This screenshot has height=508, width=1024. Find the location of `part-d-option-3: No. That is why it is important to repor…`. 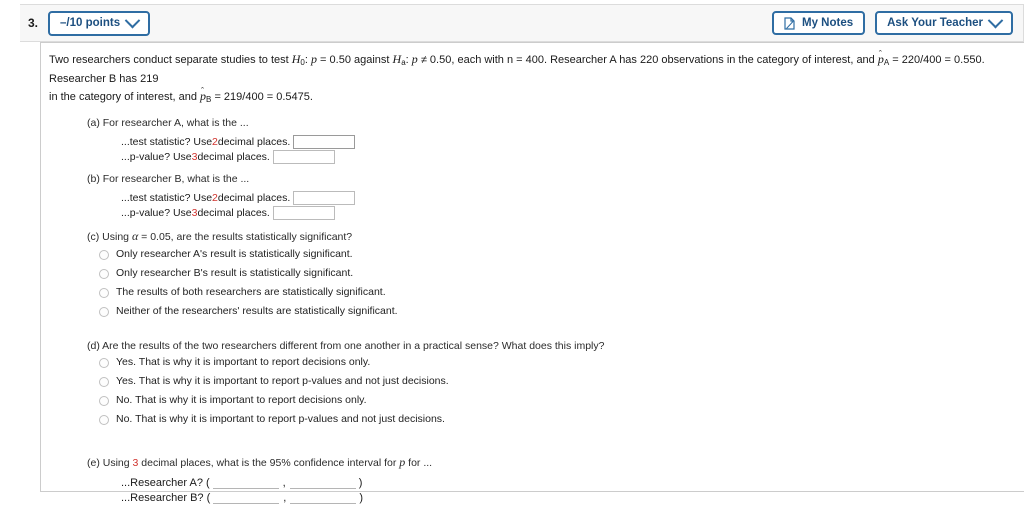

part-d-option-3: No. That is why it is important to repor… is located at coordinates (556, 419).